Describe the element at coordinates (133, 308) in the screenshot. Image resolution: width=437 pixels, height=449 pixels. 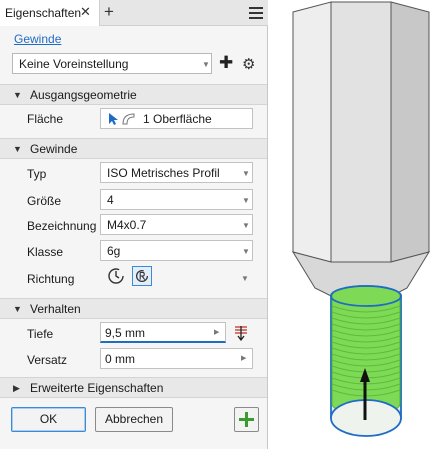
I see `section-behavior: ▼ Verhalten` at that location.